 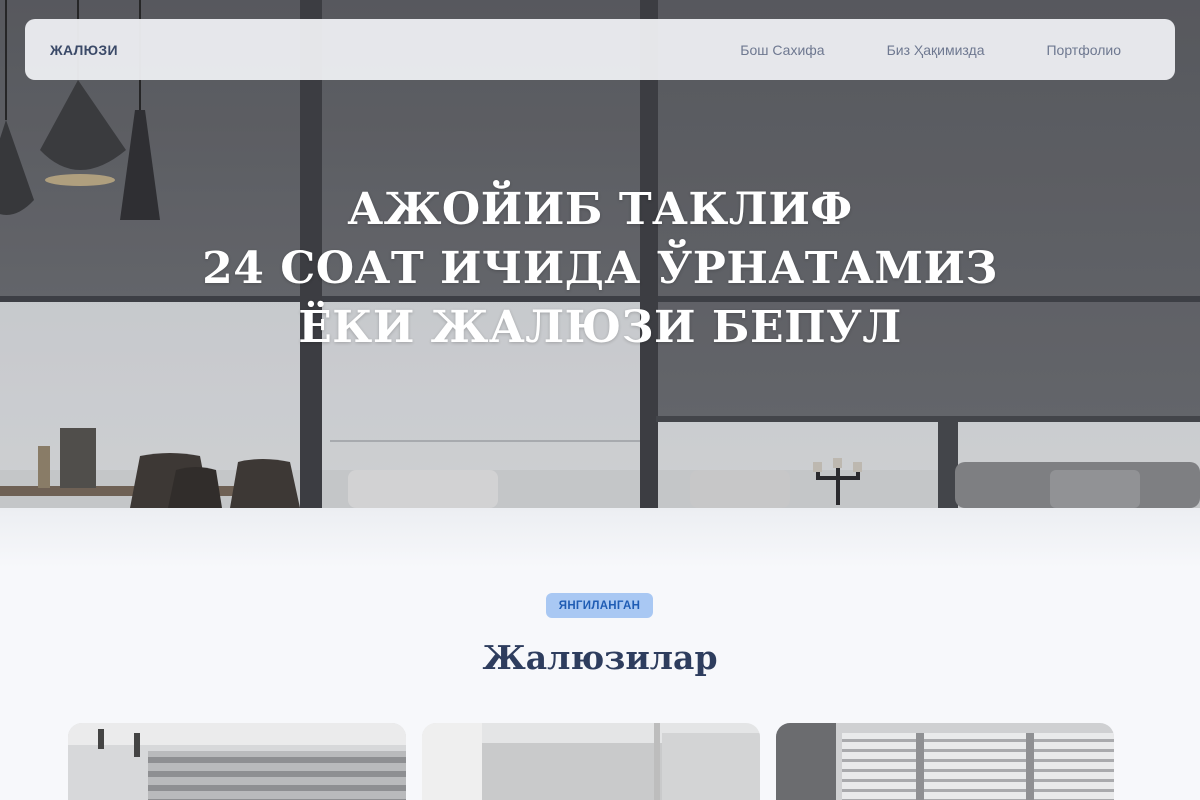 What do you see at coordinates (1083, 50) in the screenshot?
I see `nav-link-portfolio: Портфолио` at bounding box center [1083, 50].